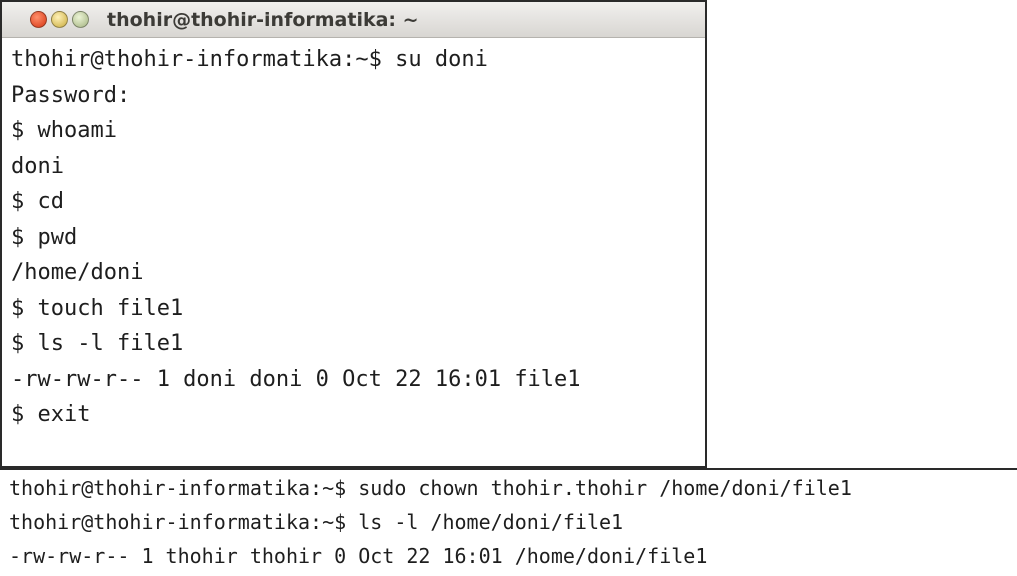 The image size is (1017, 576). Describe the element at coordinates (97, 343) in the screenshot. I see `terminal-line: $ ls -l file1` at that location.